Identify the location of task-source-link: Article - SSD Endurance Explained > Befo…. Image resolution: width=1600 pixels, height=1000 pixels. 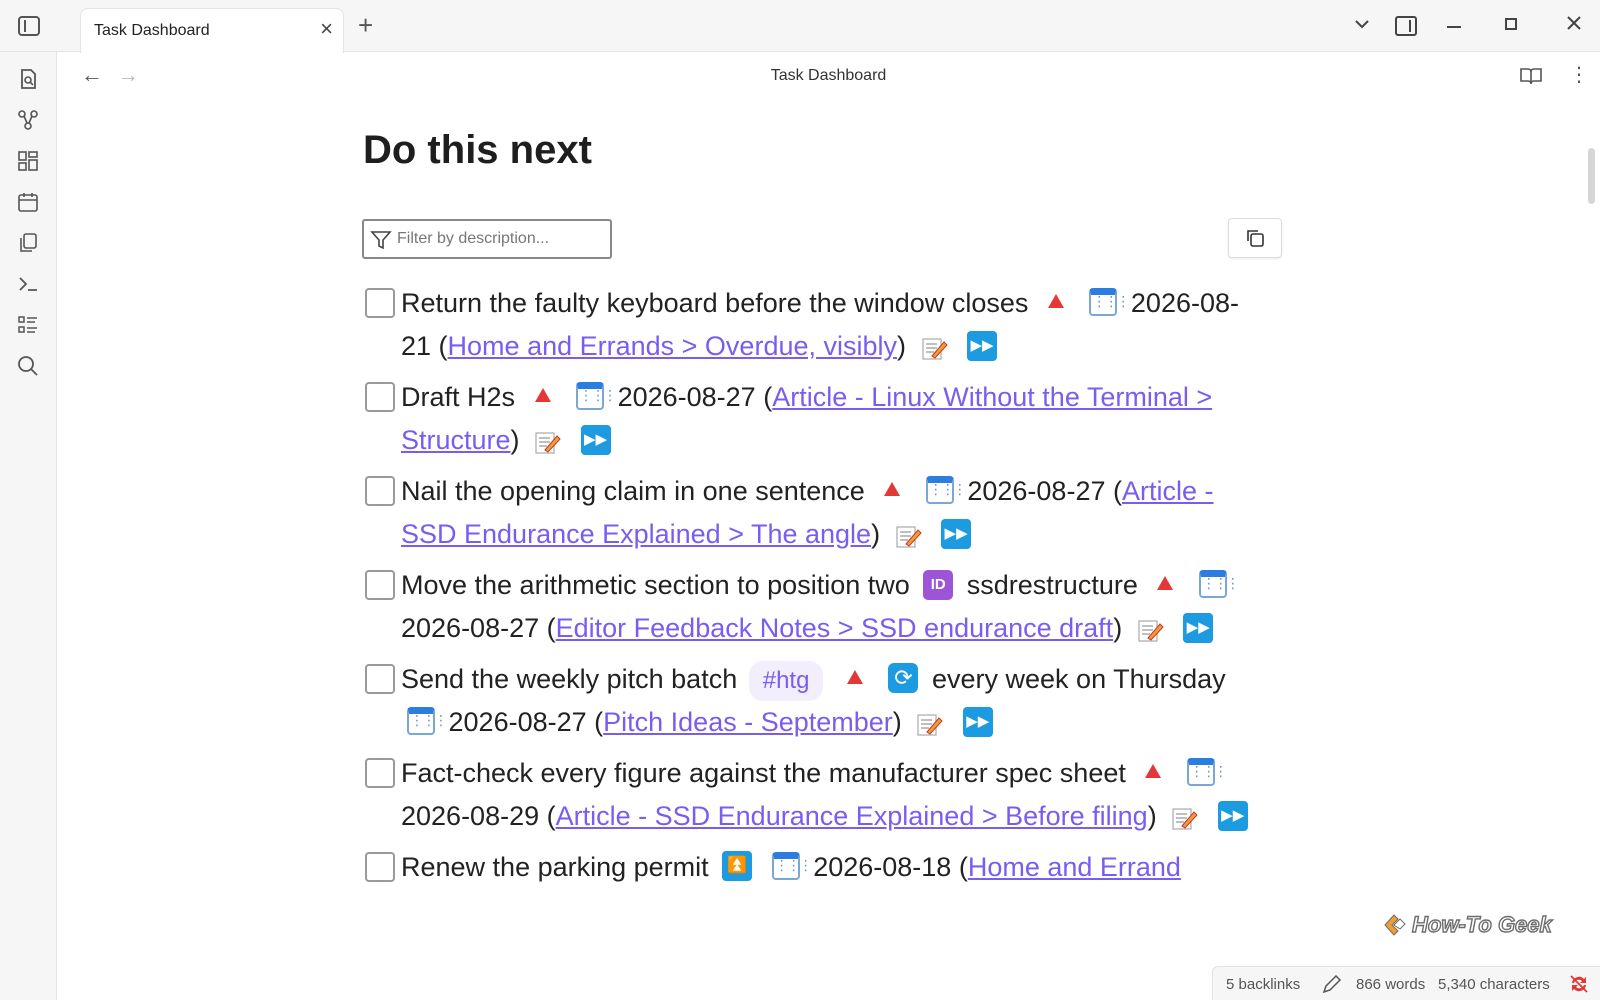
(852, 816).